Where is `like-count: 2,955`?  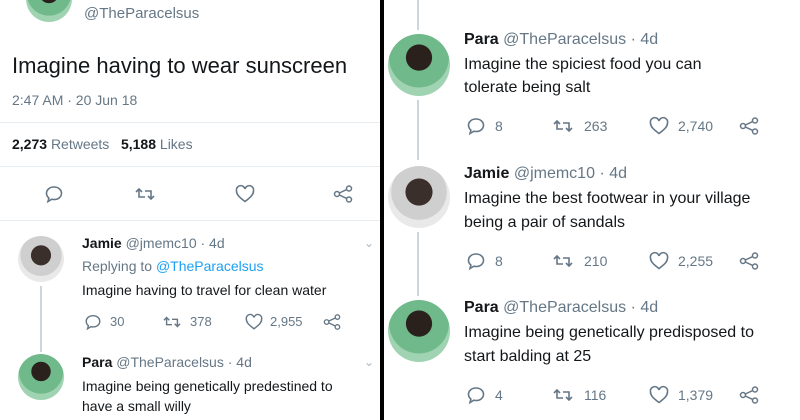
like-count: 2,955 is located at coordinates (286, 321).